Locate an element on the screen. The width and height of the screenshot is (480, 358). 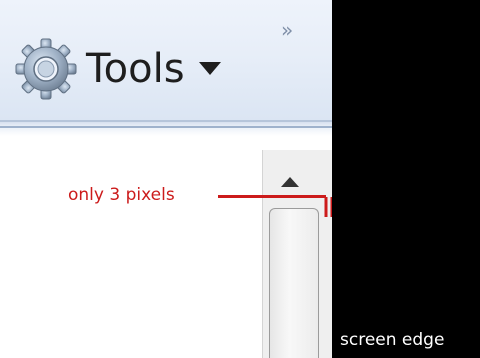
command-bar-bottom-edge is located at coordinates (166, 128).